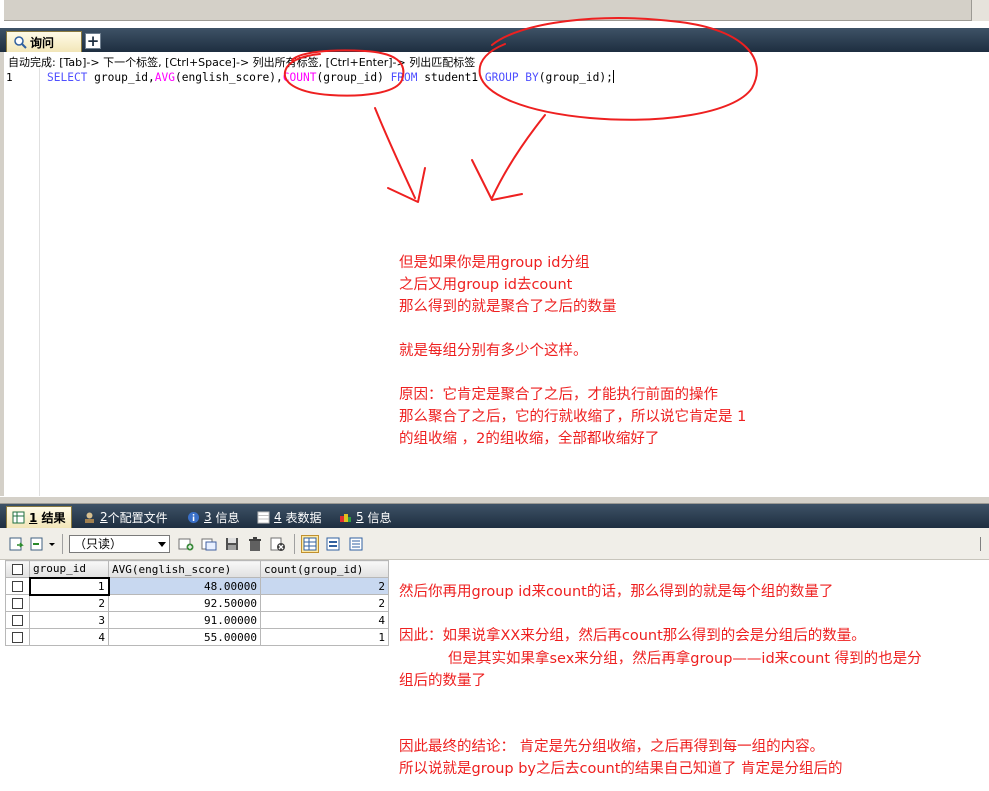 The image size is (989, 791). Describe the element at coordinates (508, 307) in the screenshot. I see `note-line: 那么得到的就是聚合了之后的数量` at that location.